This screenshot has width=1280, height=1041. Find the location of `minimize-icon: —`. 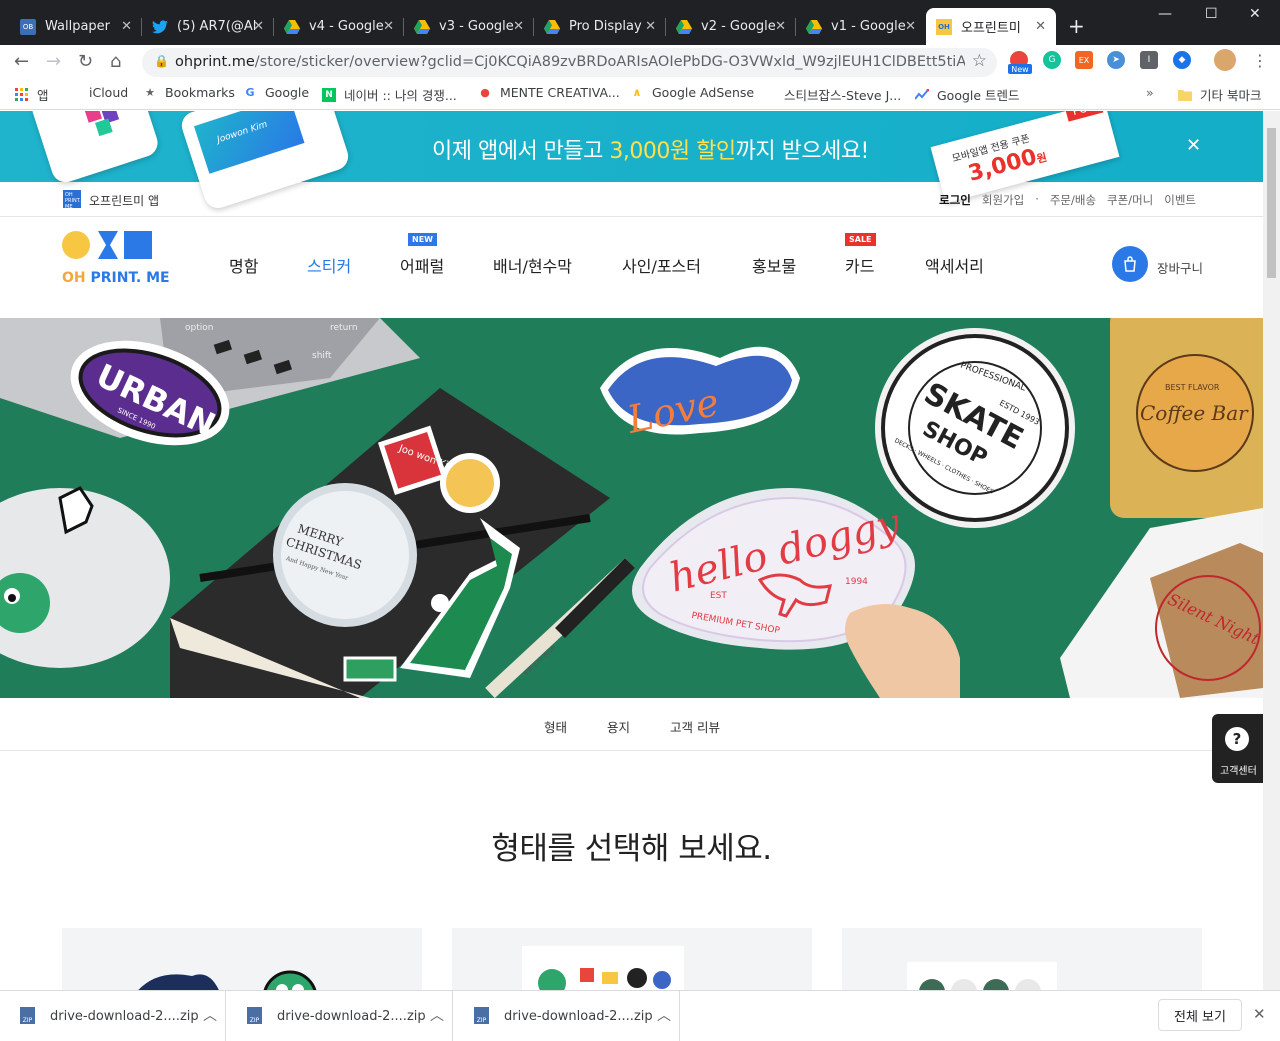

minimize-icon: — is located at coordinates (1165, 14).